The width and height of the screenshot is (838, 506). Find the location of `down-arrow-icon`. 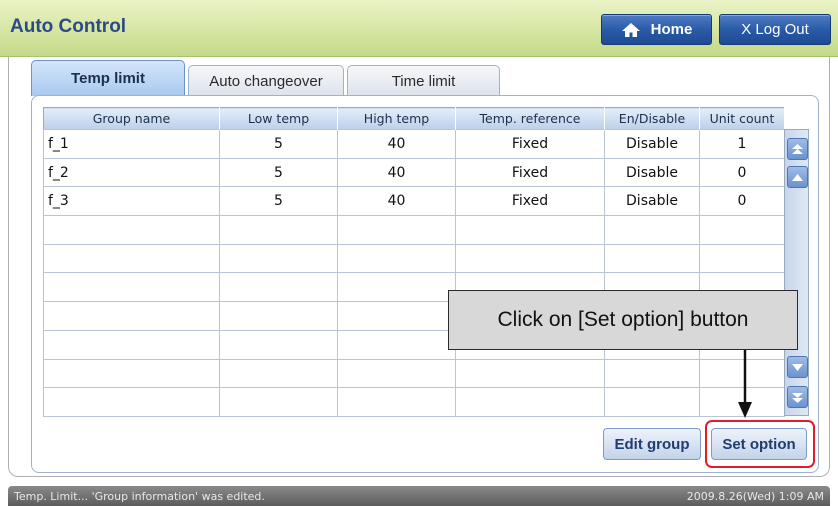

down-arrow-icon is located at coordinates (797, 367).